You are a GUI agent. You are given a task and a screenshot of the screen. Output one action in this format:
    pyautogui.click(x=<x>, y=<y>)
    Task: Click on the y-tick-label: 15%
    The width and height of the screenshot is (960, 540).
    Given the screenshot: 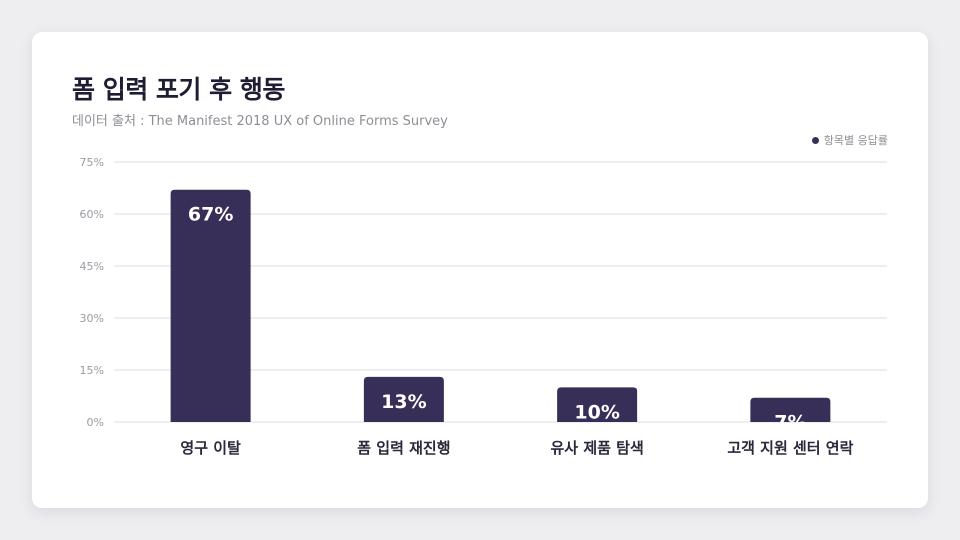 What is the action you would take?
    pyautogui.click(x=92, y=370)
    